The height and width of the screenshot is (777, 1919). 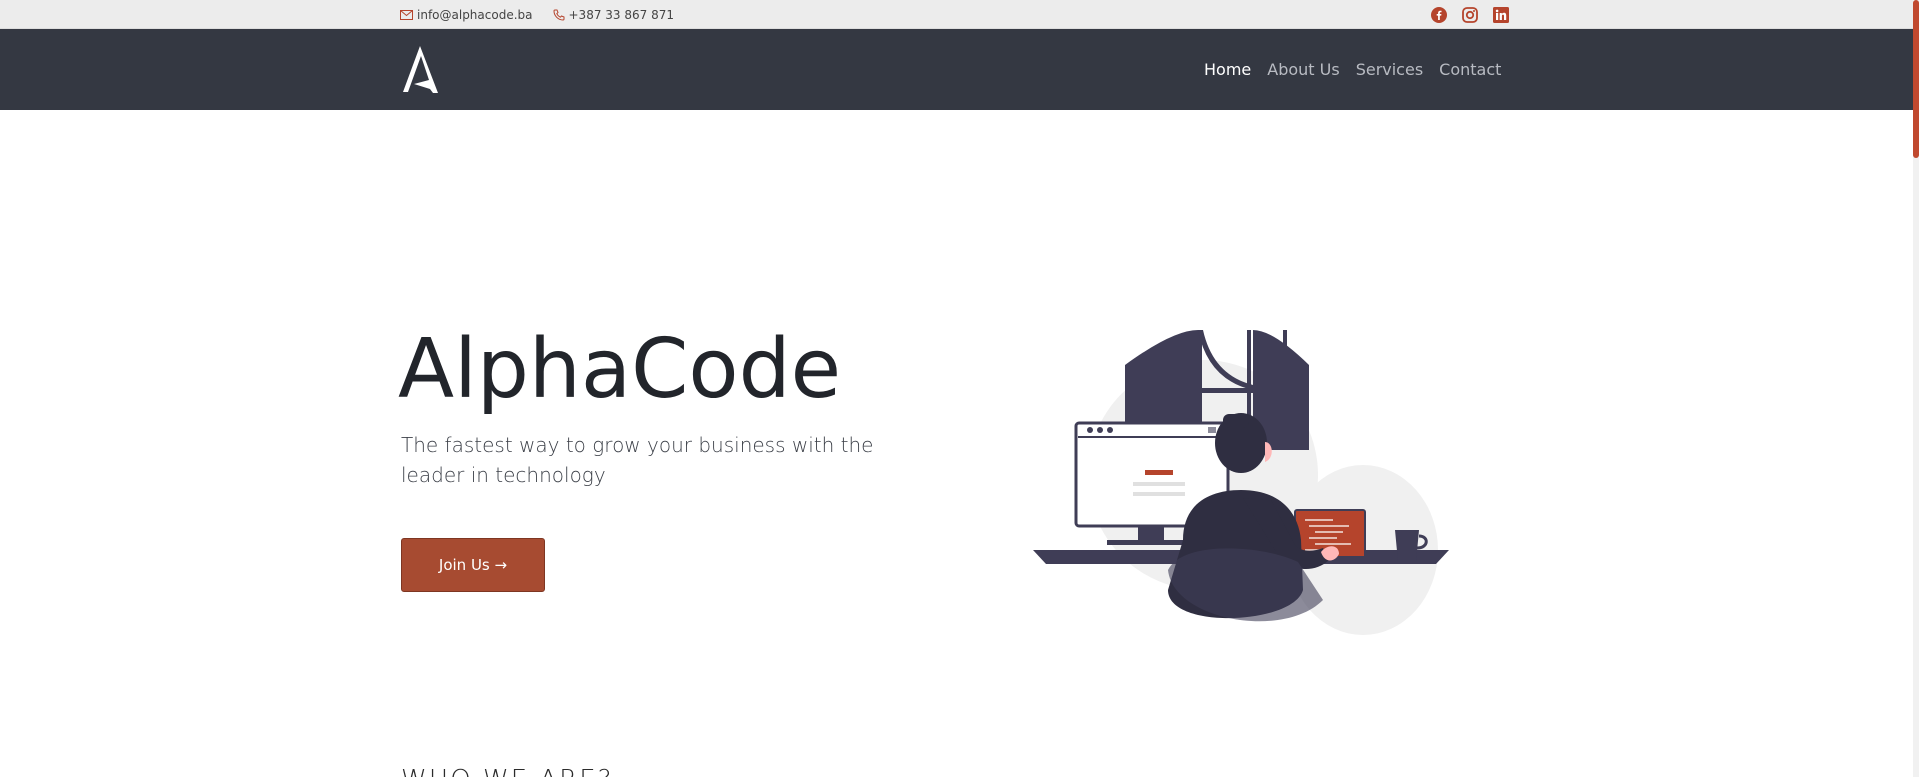 What do you see at coordinates (1470, 15) in the screenshot?
I see `instagram-icon` at bounding box center [1470, 15].